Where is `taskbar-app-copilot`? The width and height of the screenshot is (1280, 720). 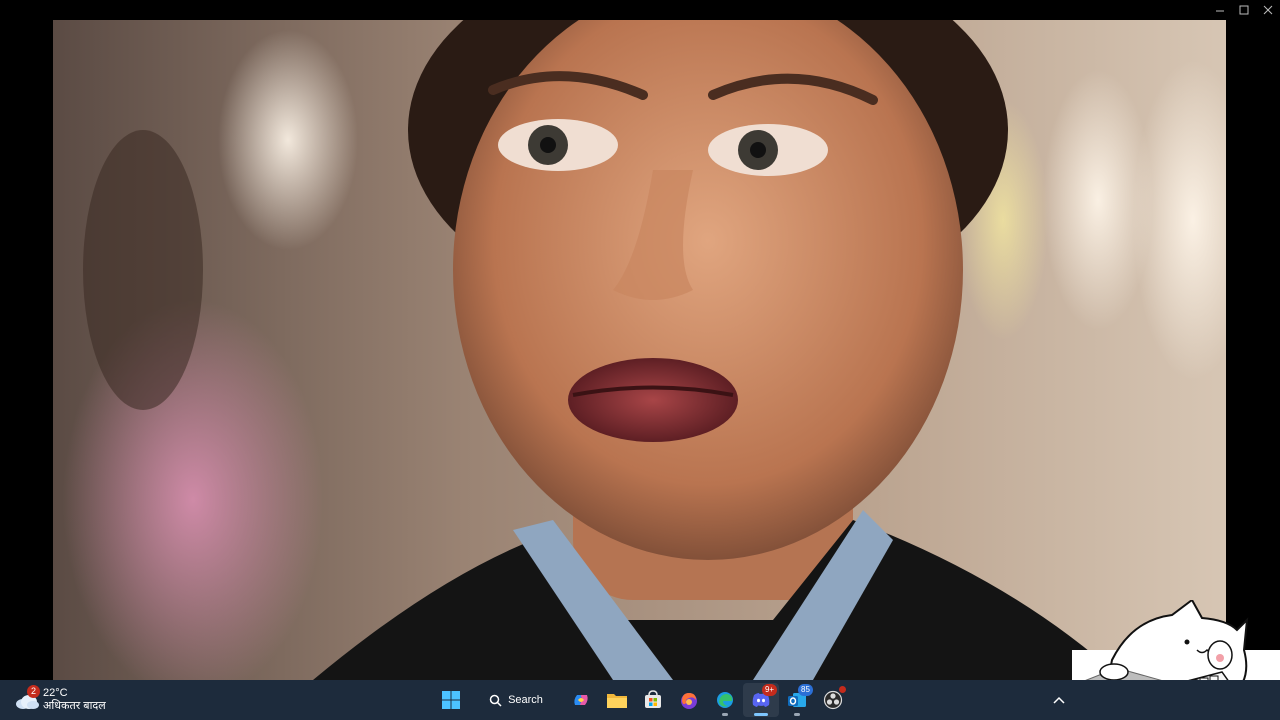
taskbar-app-copilot is located at coordinates (581, 700).